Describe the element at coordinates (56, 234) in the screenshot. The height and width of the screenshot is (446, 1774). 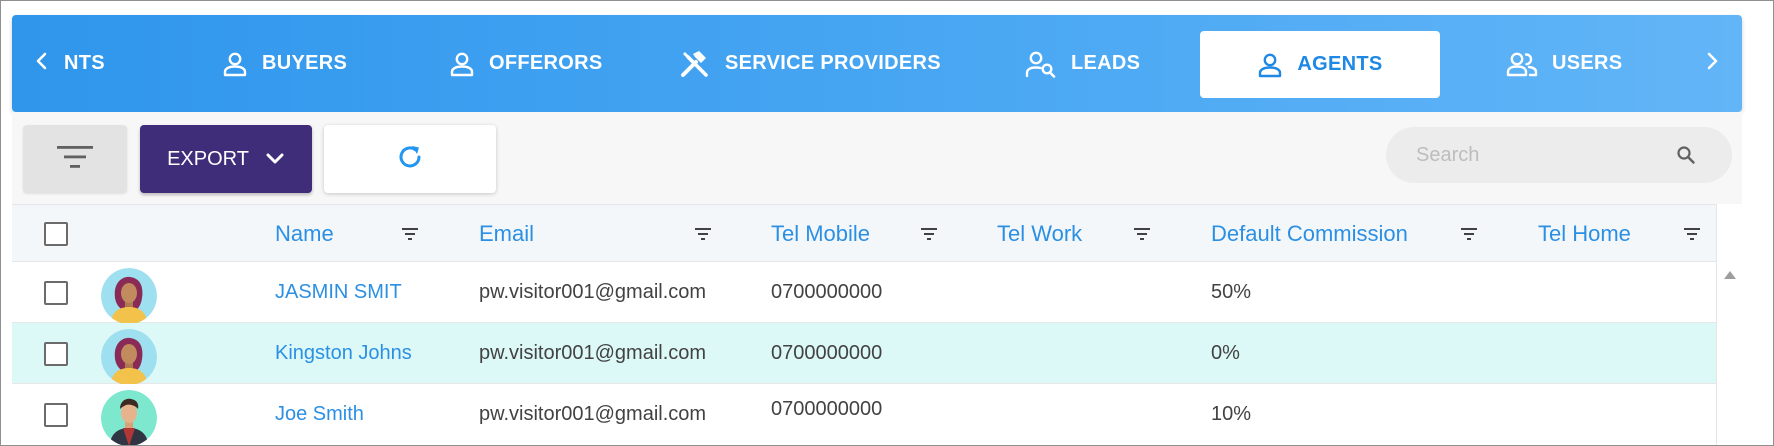
I see `select-all-checkbox` at that location.